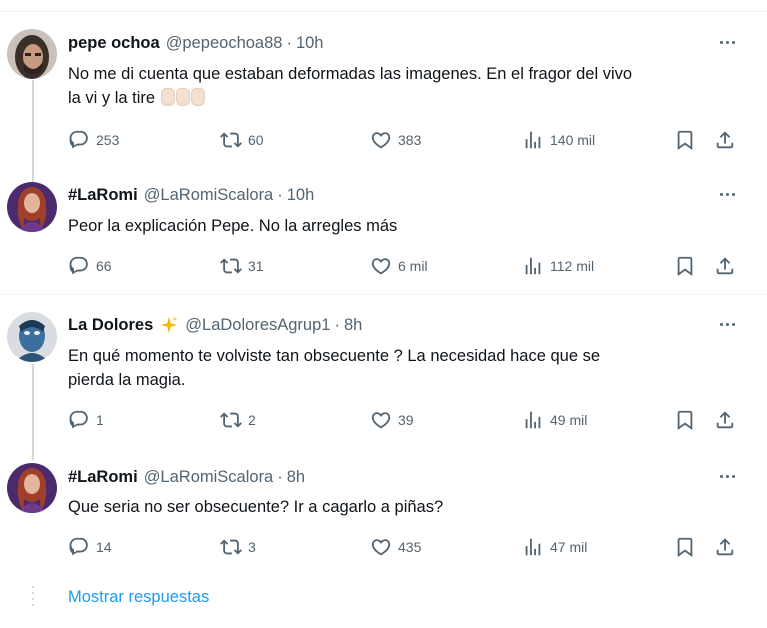  I want to click on blue-character-avatar, so click(32, 337).